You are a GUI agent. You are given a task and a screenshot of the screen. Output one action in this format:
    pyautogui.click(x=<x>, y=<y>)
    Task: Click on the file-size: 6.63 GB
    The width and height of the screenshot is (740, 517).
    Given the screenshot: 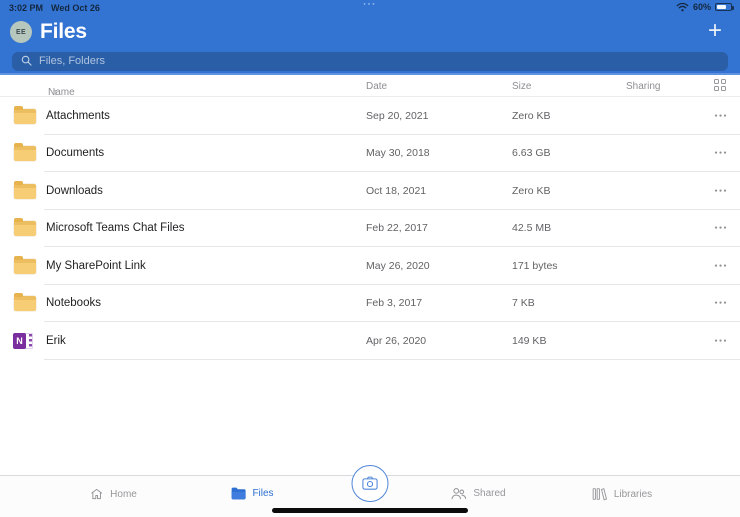 What is the action you would take?
    pyautogui.click(x=531, y=153)
    